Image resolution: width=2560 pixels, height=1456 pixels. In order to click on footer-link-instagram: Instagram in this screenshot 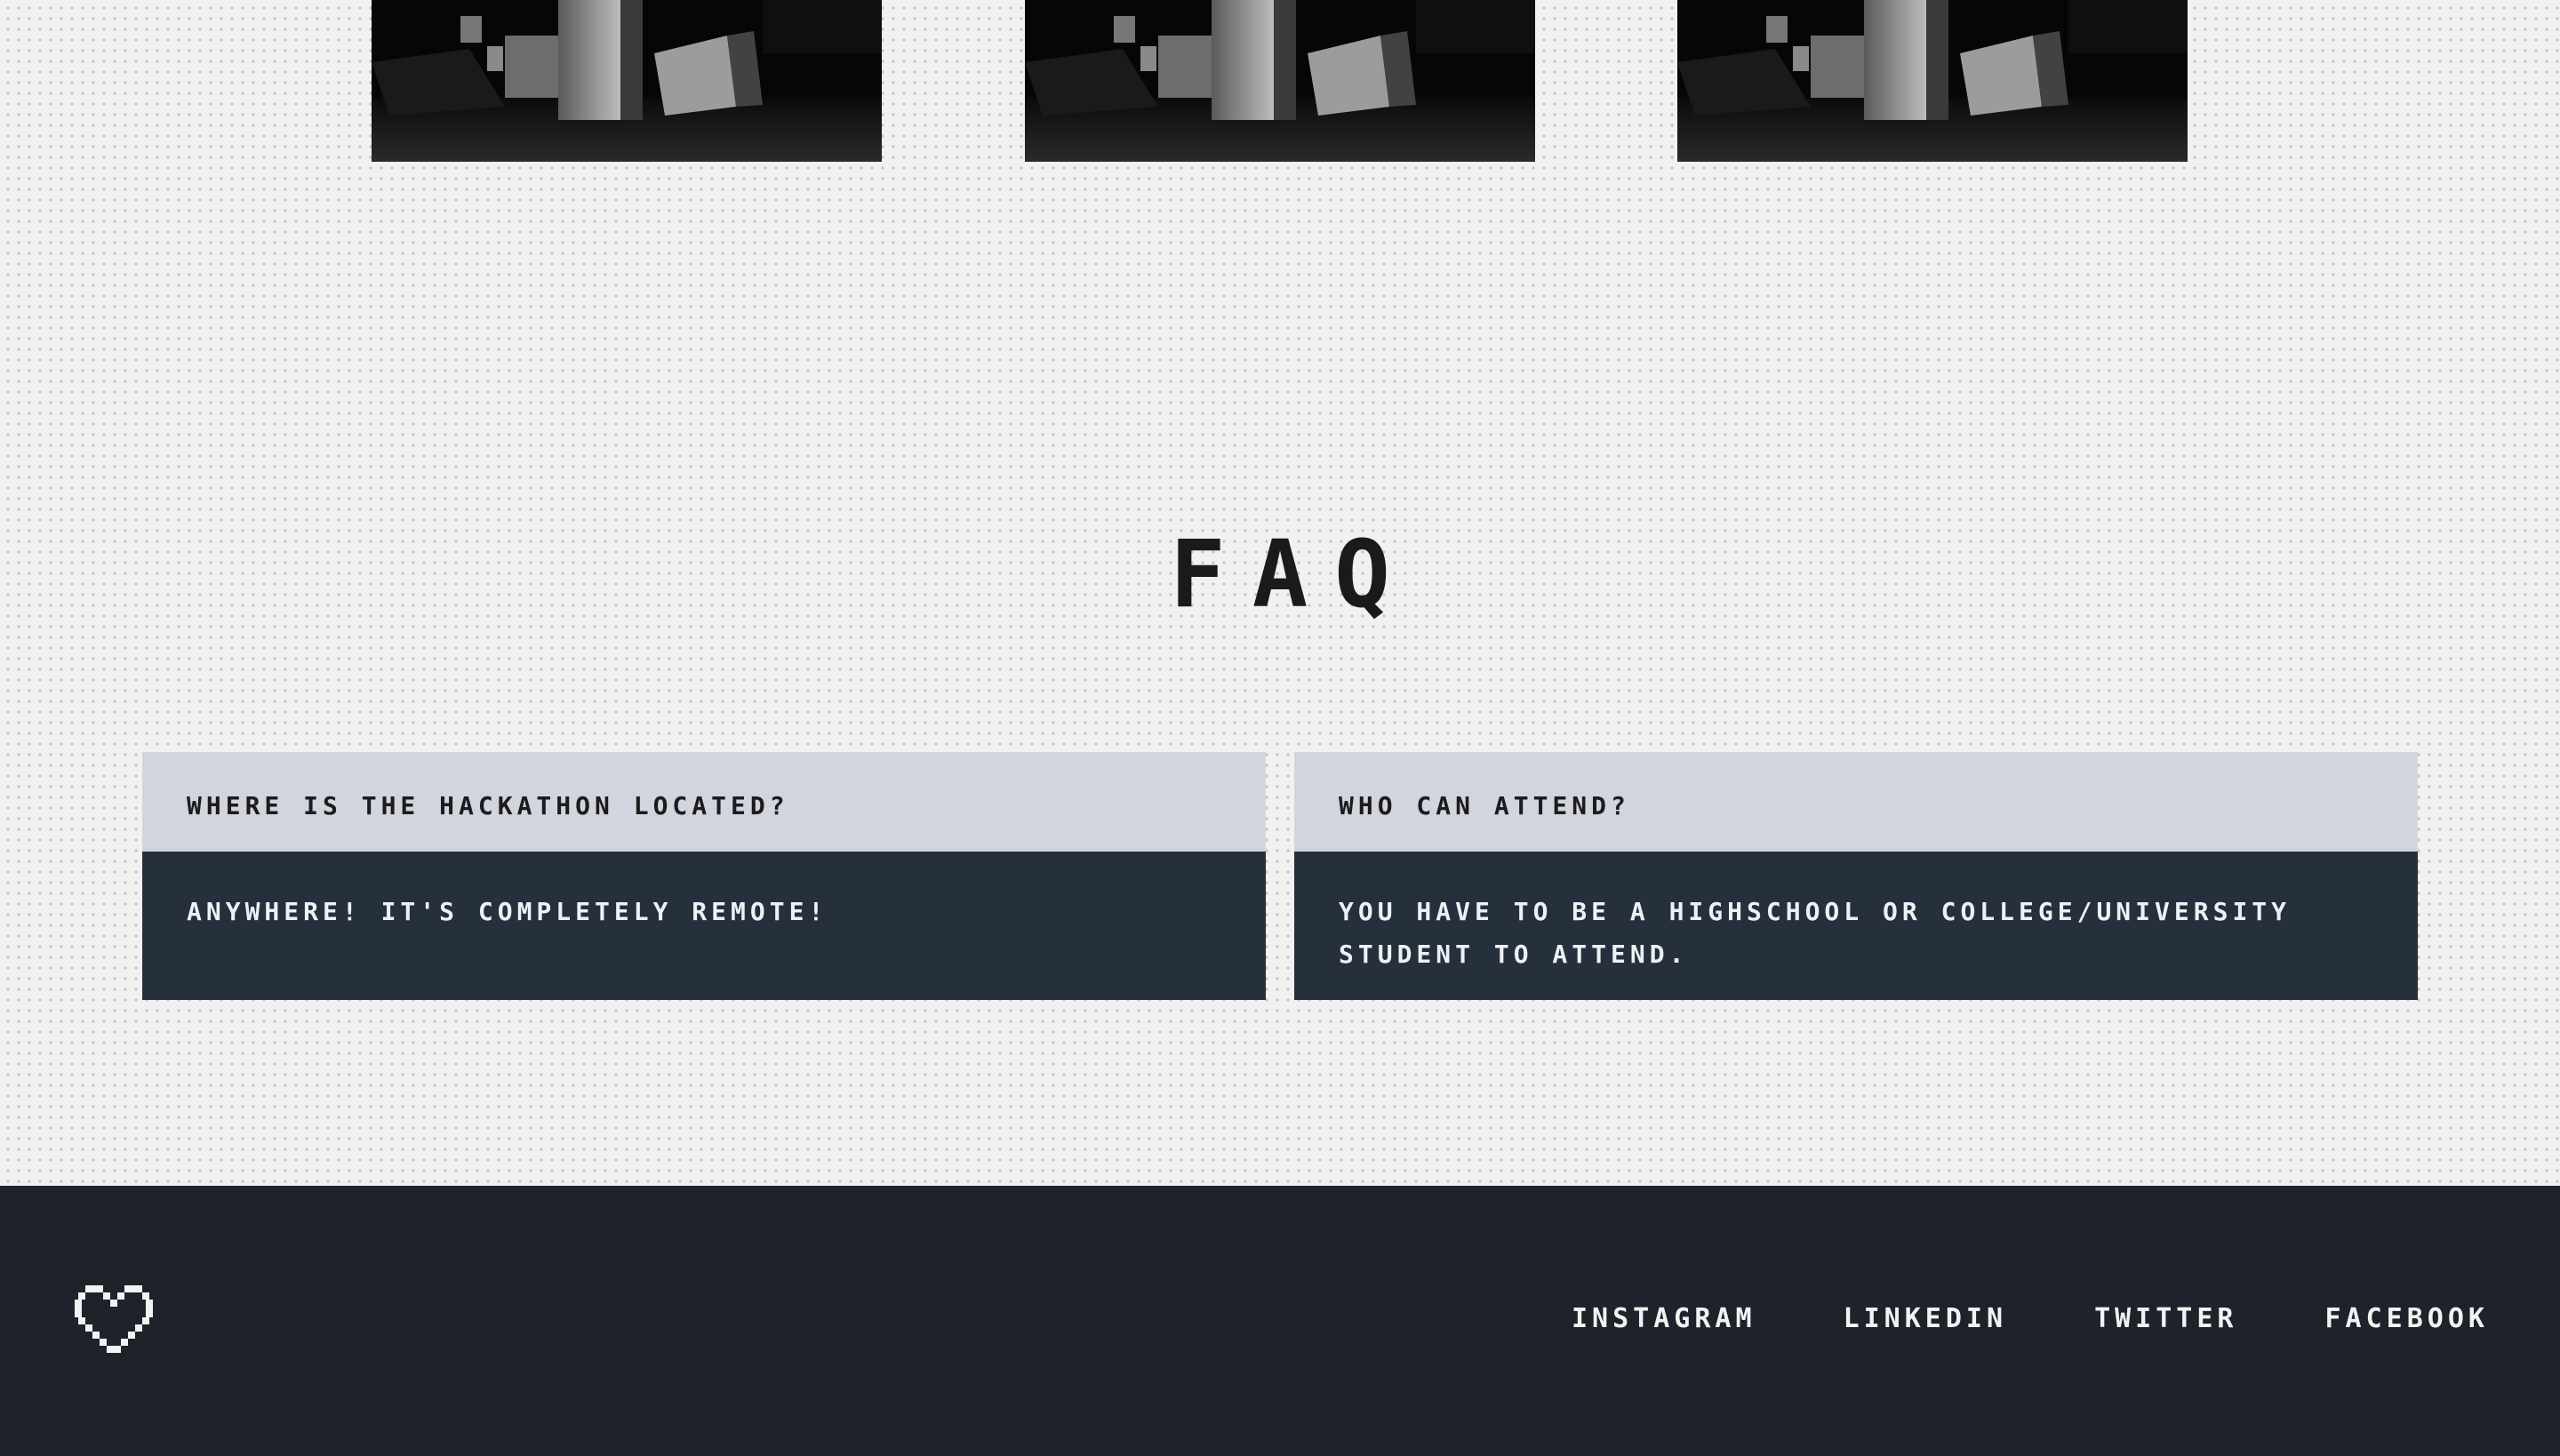, I will do `click(1664, 1318)`.